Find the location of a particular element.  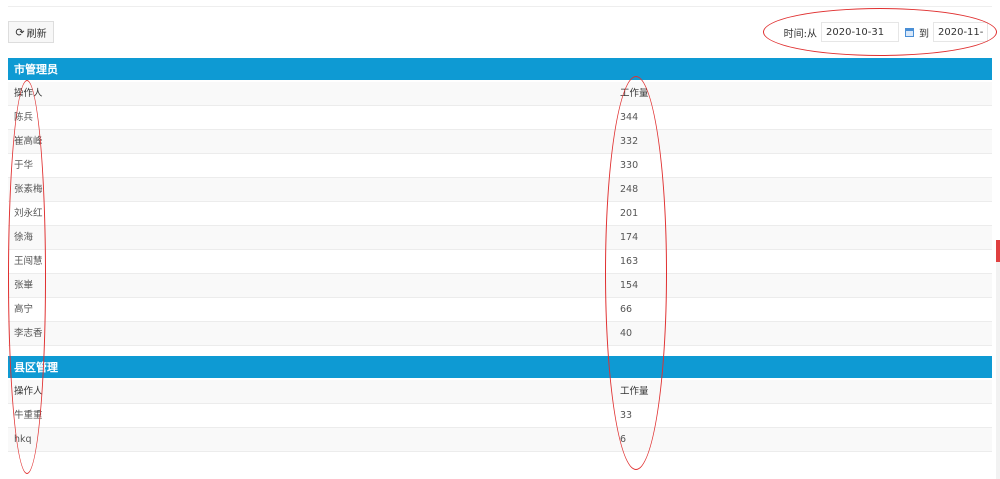

section-header-county: 县区管理 is located at coordinates (500, 367).